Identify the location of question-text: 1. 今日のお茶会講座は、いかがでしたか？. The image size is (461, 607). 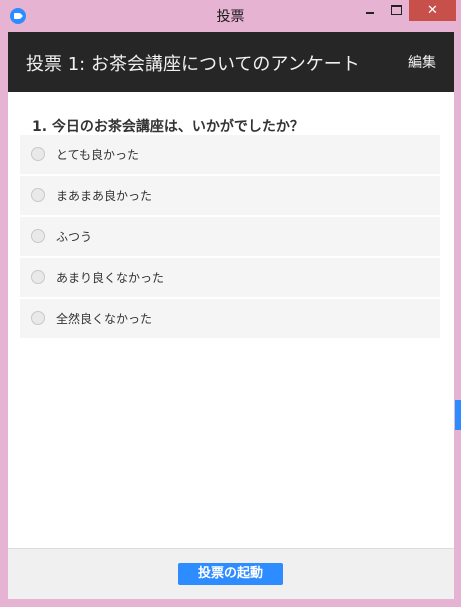
(168, 127).